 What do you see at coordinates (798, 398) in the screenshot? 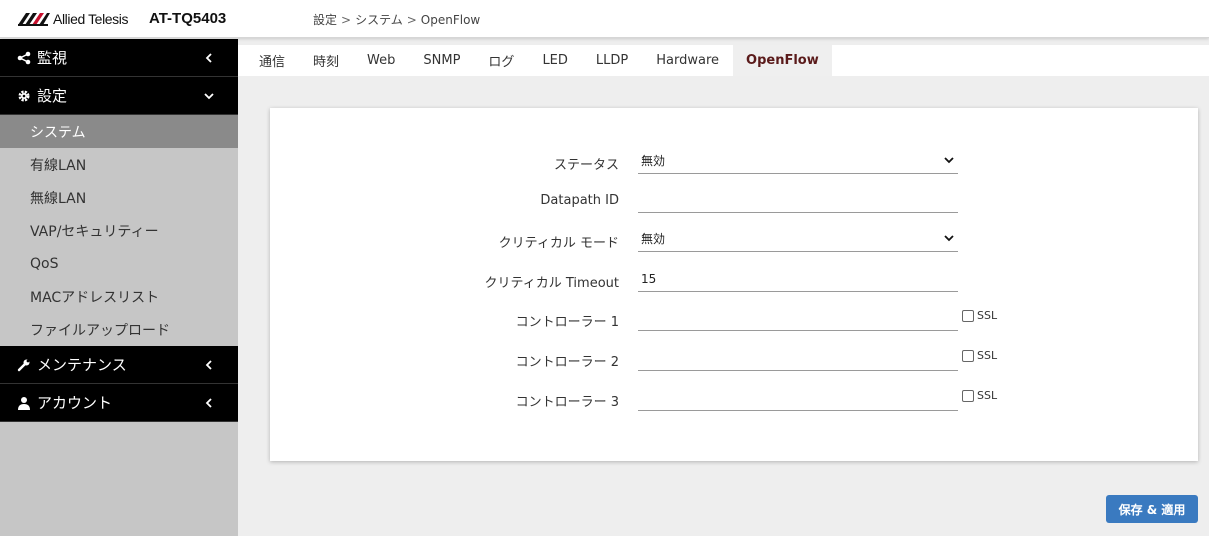
I see `controller-3-input` at bounding box center [798, 398].